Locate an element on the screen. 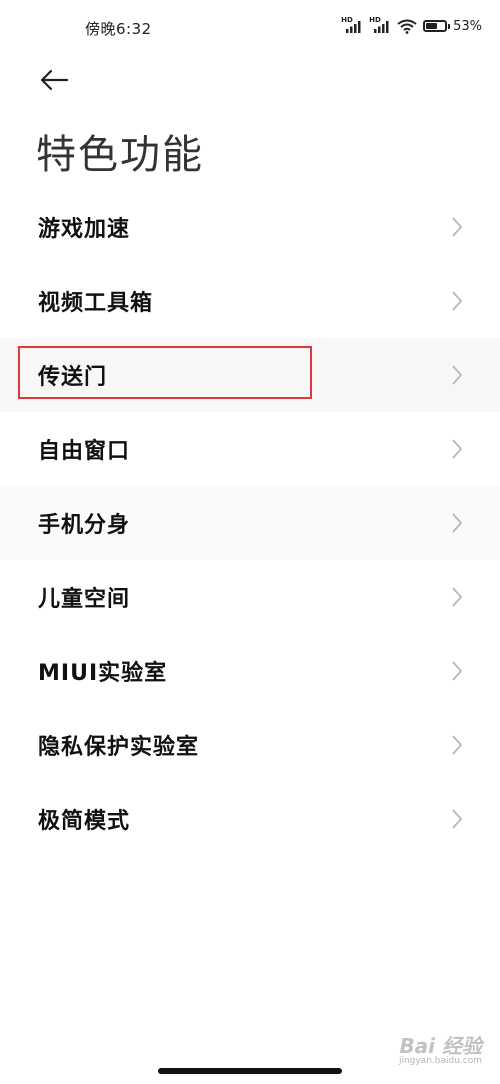 The image size is (500, 1084). watermark-url: jingyan.baidu.com is located at coordinates (440, 1061).